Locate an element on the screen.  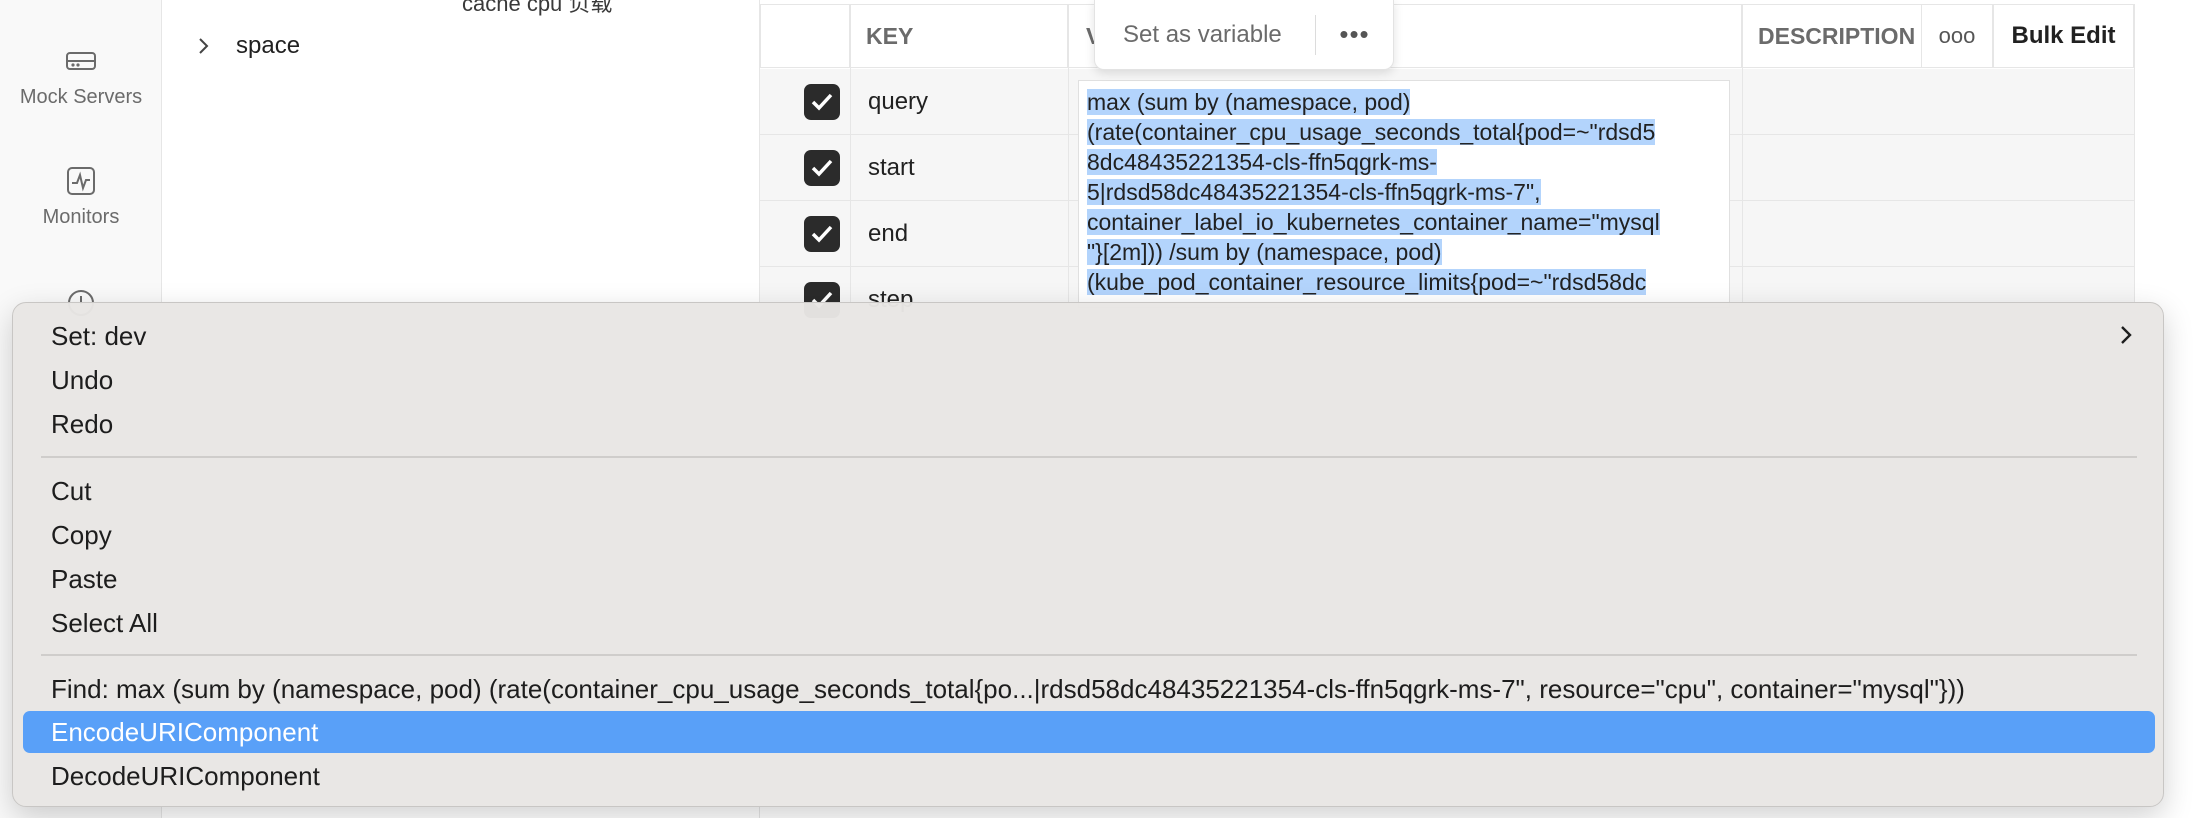
set-variable-toolbar: Set as variable ••• is located at coordinates (1244, 35).